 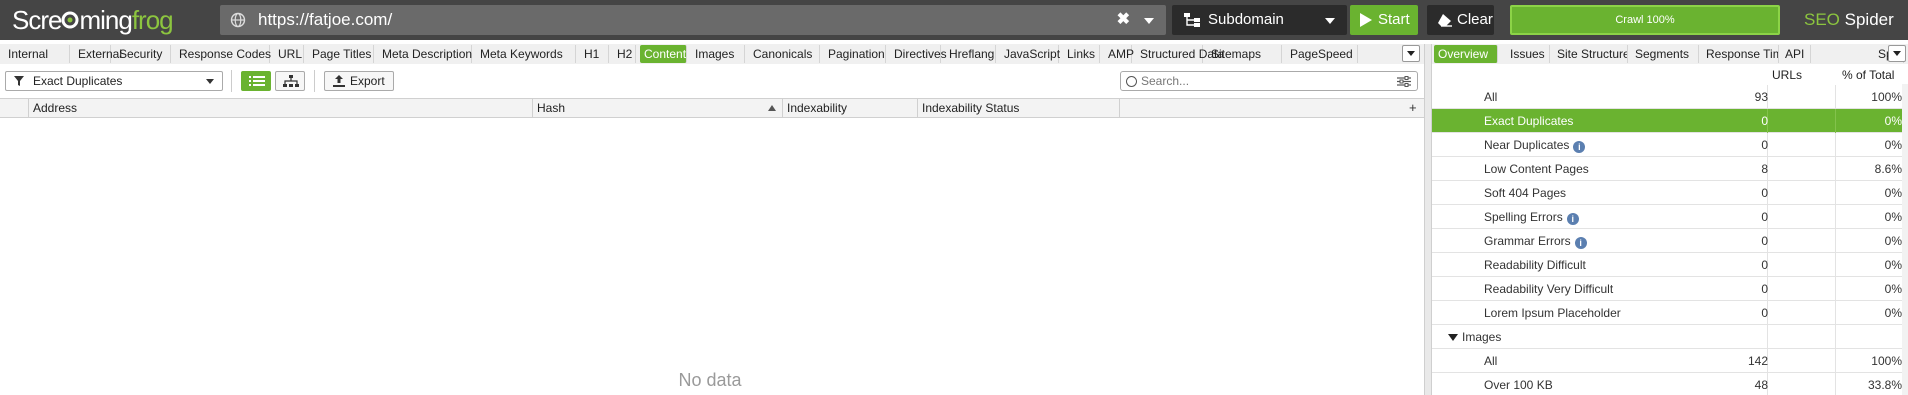 I want to click on overview-row-label-text: Low Content Pages, so click(x=1536, y=169).